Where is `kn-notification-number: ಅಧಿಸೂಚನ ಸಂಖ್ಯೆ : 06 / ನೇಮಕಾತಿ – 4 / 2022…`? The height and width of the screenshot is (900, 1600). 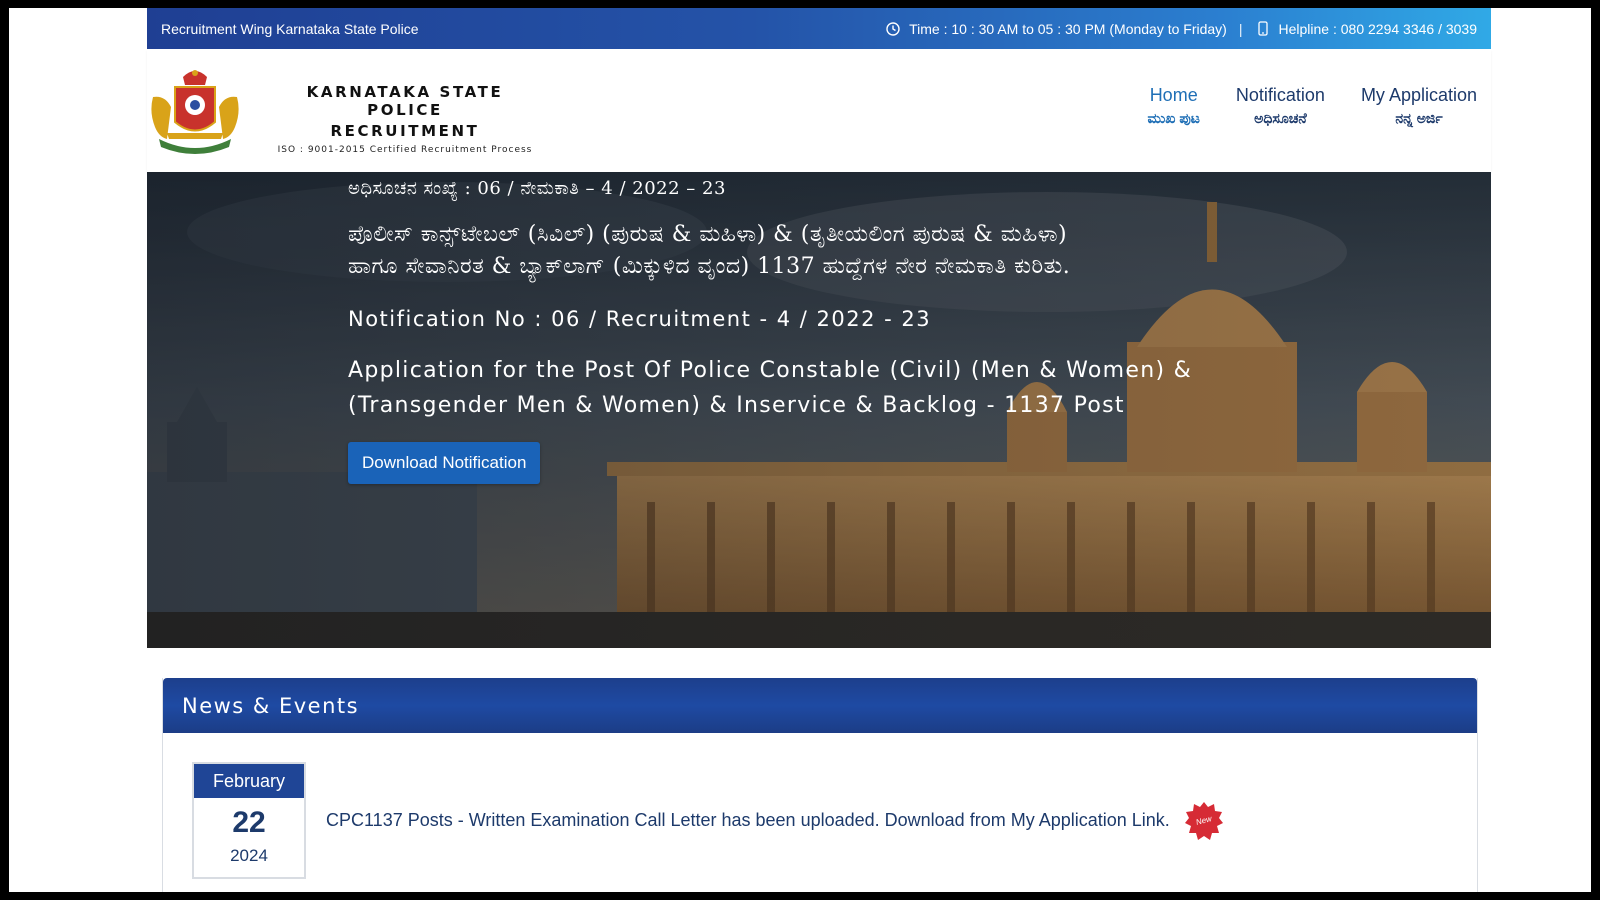 kn-notification-number: ಅಧಿಸೂಚನ ಸಂಖ್ಯೆ : 06 / ನೇಮಕಾತಿ – 4 / 2022… is located at coordinates (537, 188).